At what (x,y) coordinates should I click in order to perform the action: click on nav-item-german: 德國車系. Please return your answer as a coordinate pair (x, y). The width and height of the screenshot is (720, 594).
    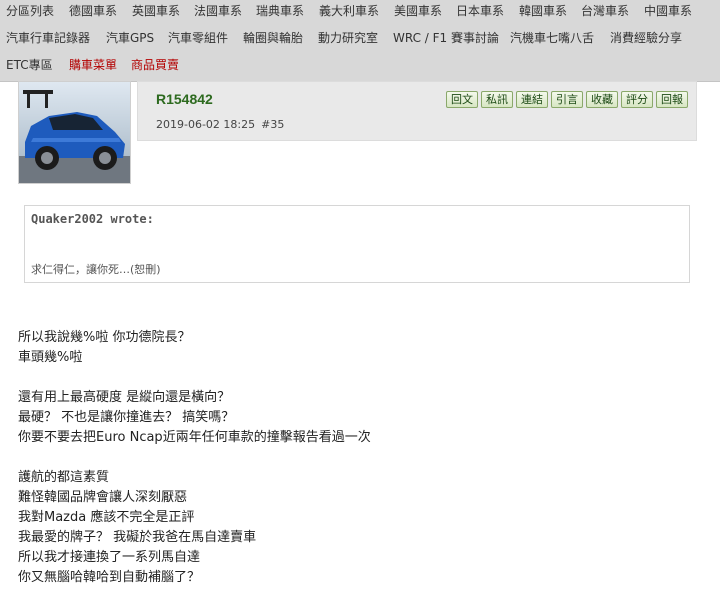
    Looking at the image, I should click on (93, 13).